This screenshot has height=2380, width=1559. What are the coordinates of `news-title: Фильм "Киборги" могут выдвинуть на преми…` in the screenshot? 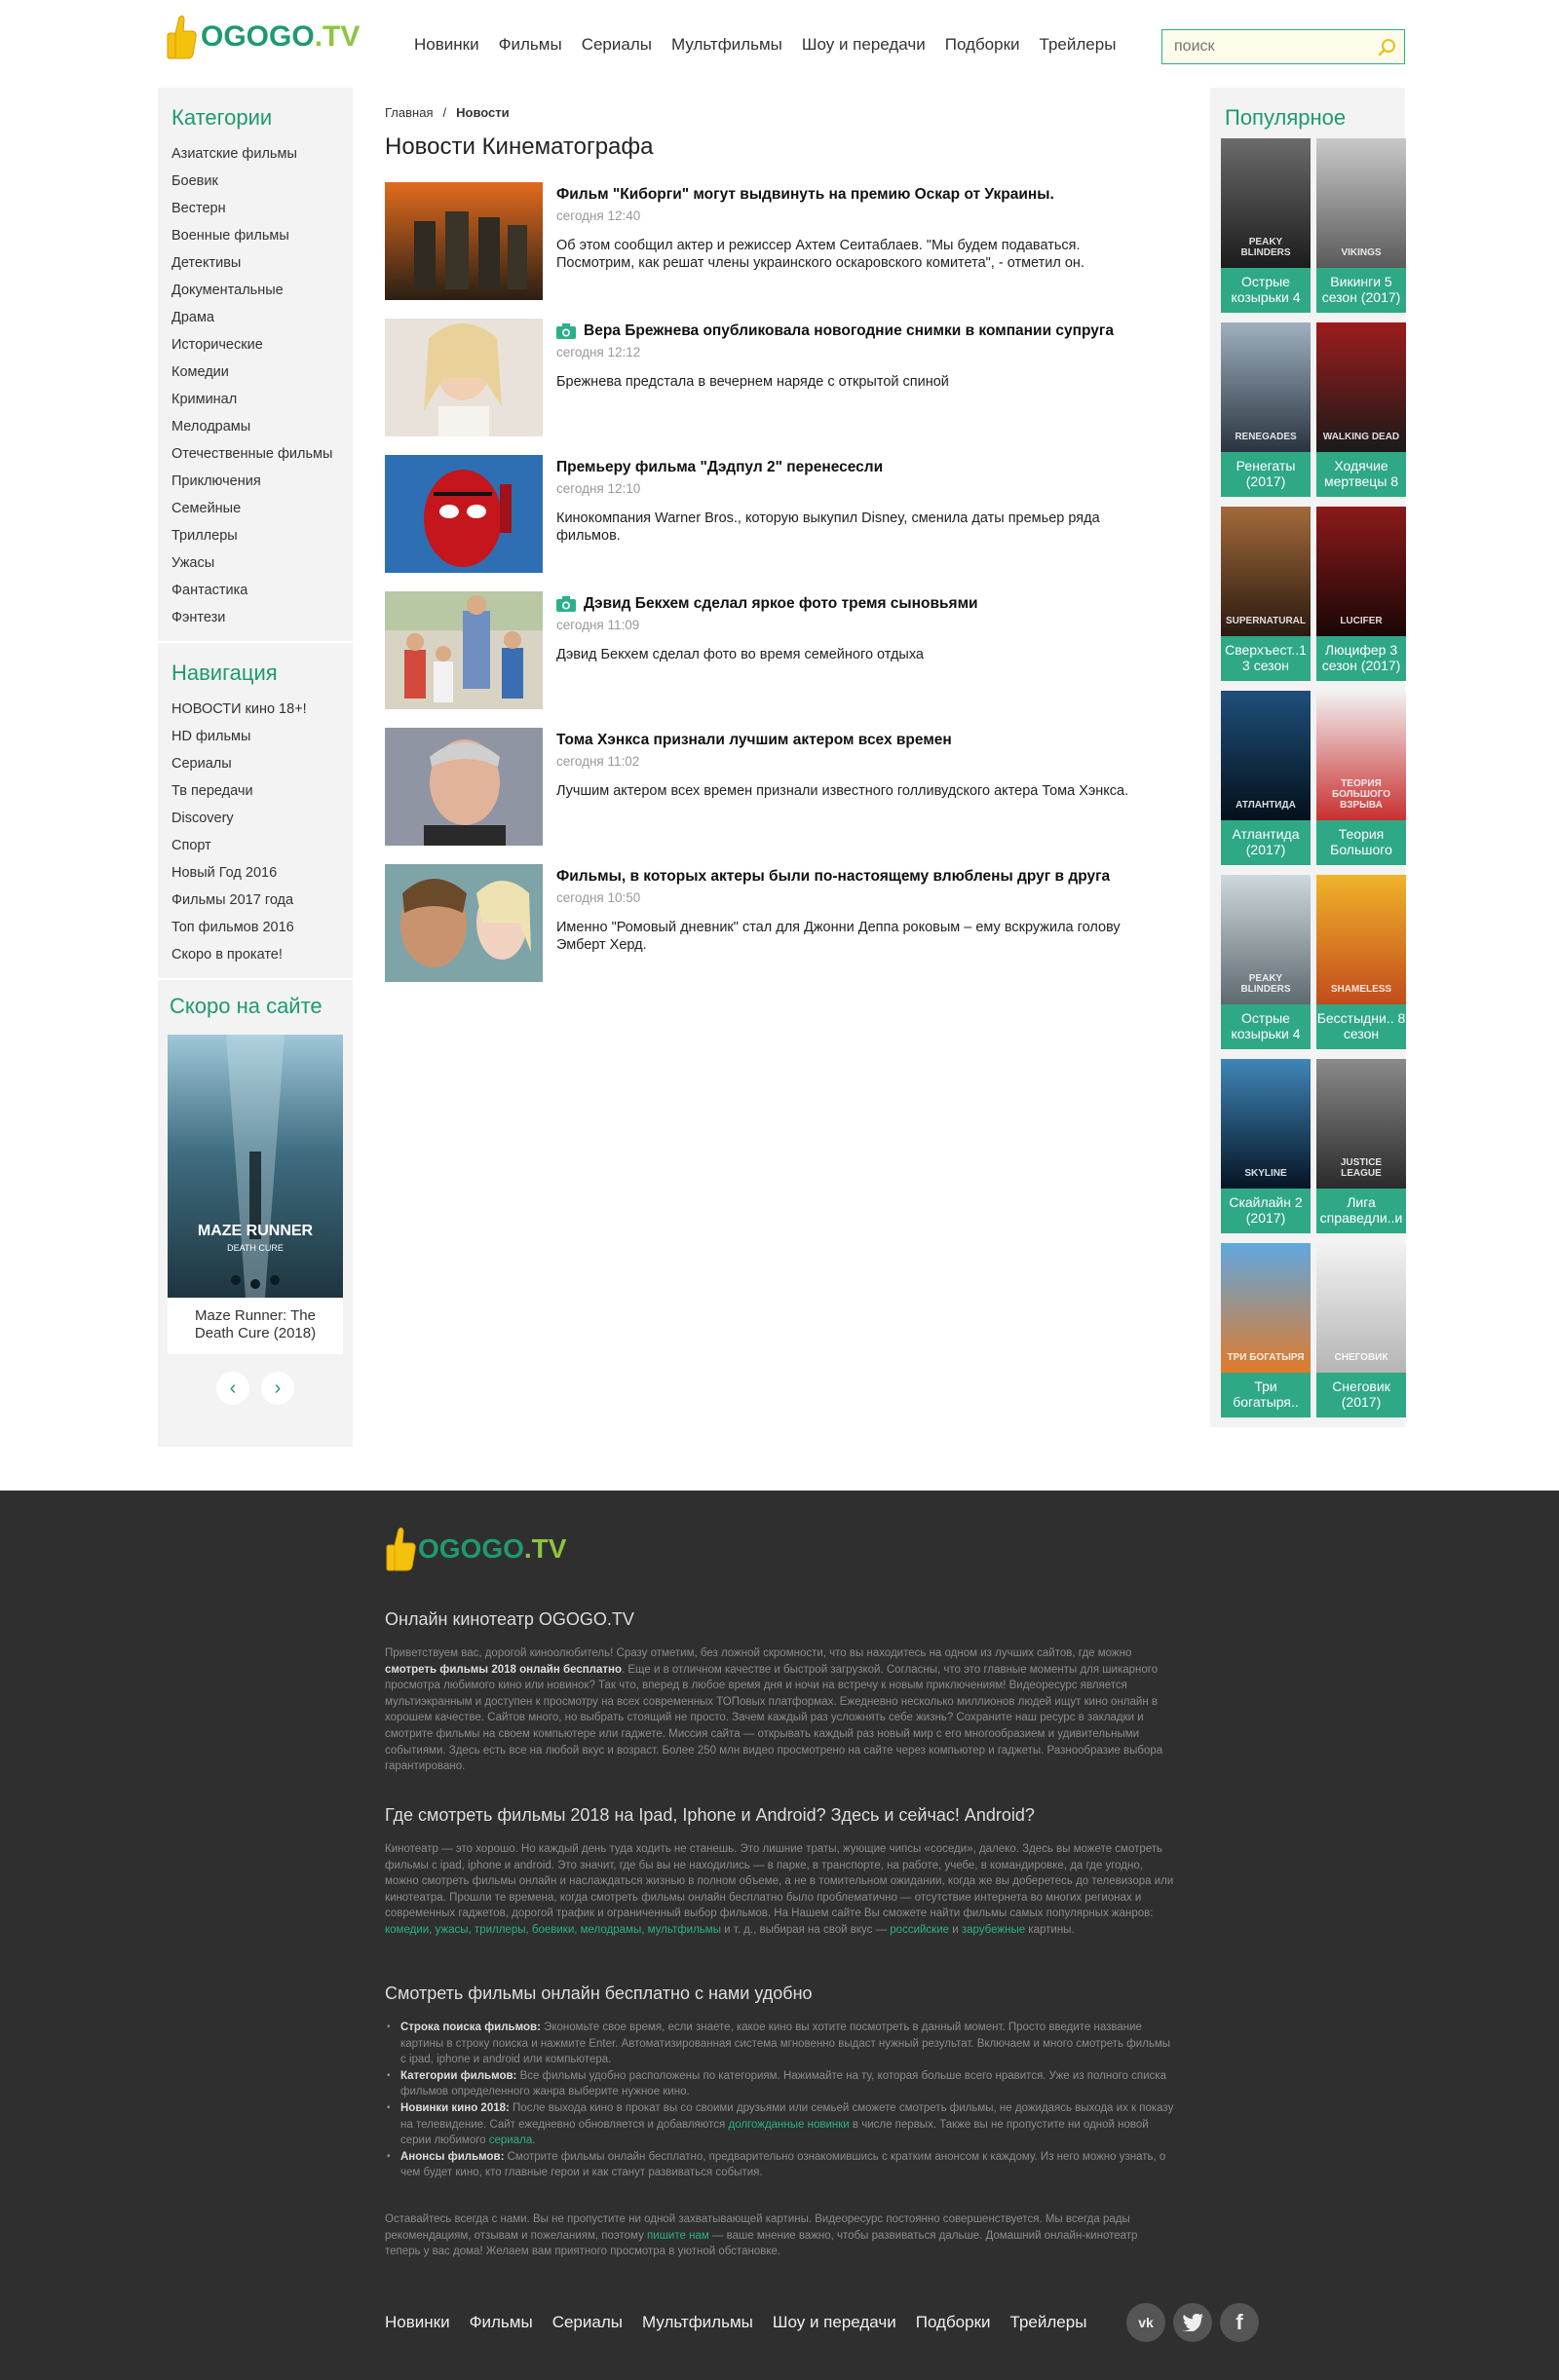 It's located at (860, 195).